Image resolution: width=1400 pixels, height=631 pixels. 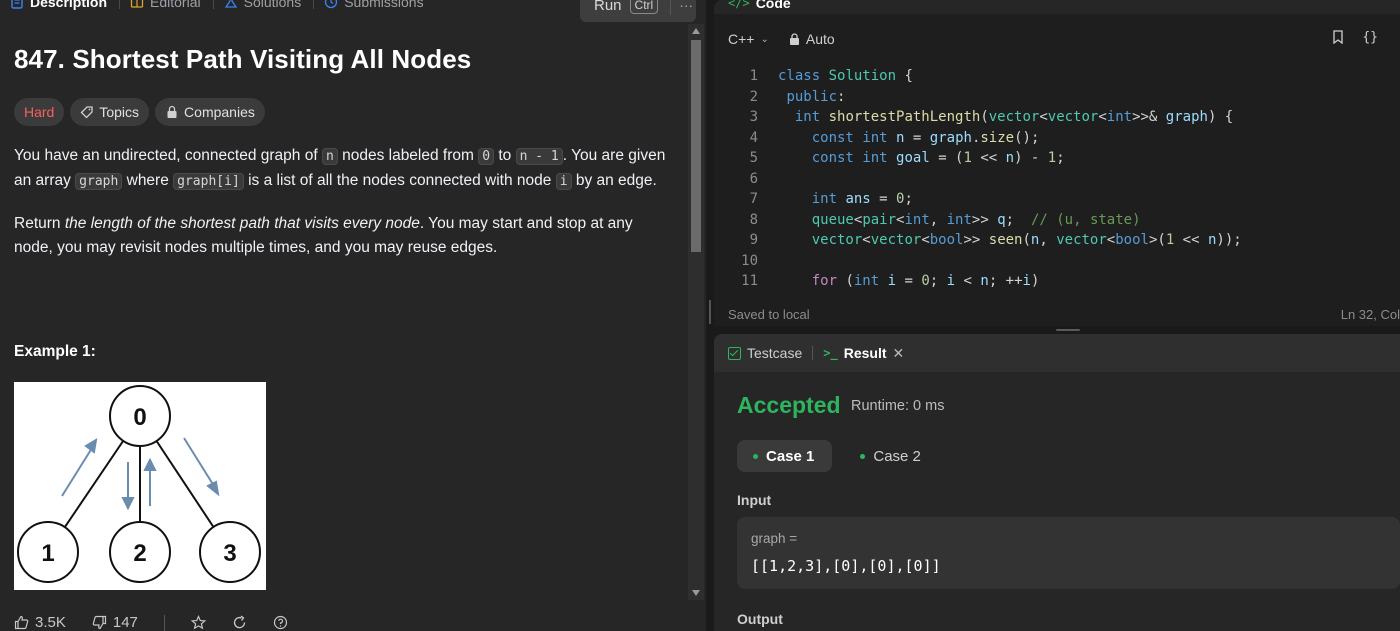 What do you see at coordinates (753, 199) in the screenshot?
I see `line-number: 7` at bounding box center [753, 199].